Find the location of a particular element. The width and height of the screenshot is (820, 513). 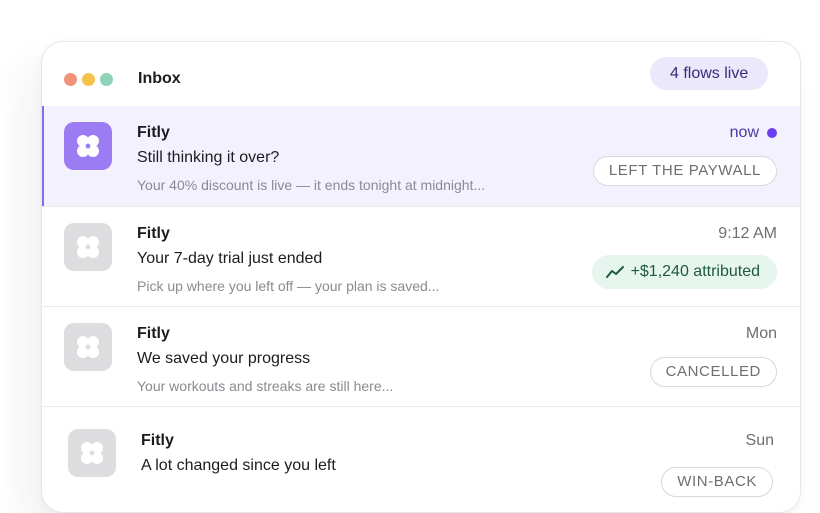

message-subject: Still thinking it over? is located at coordinates (208, 157).